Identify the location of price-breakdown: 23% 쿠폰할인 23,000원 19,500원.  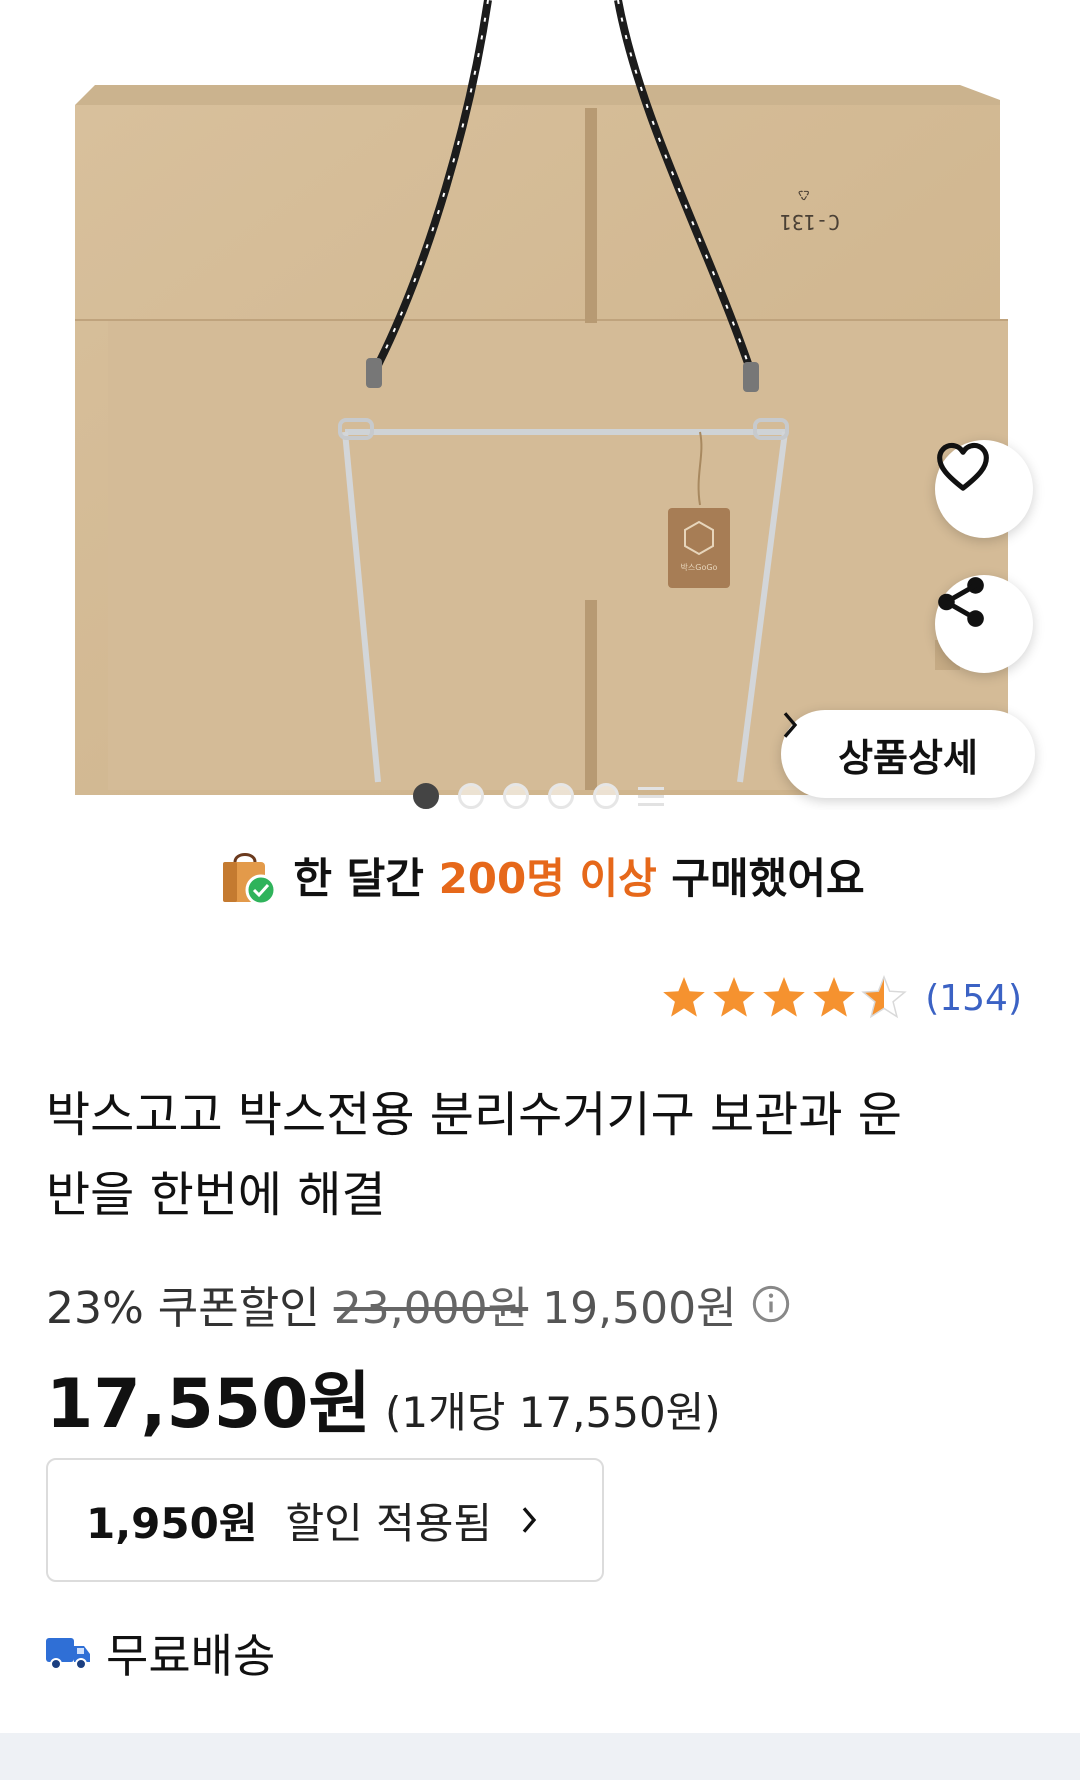
(418, 1304).